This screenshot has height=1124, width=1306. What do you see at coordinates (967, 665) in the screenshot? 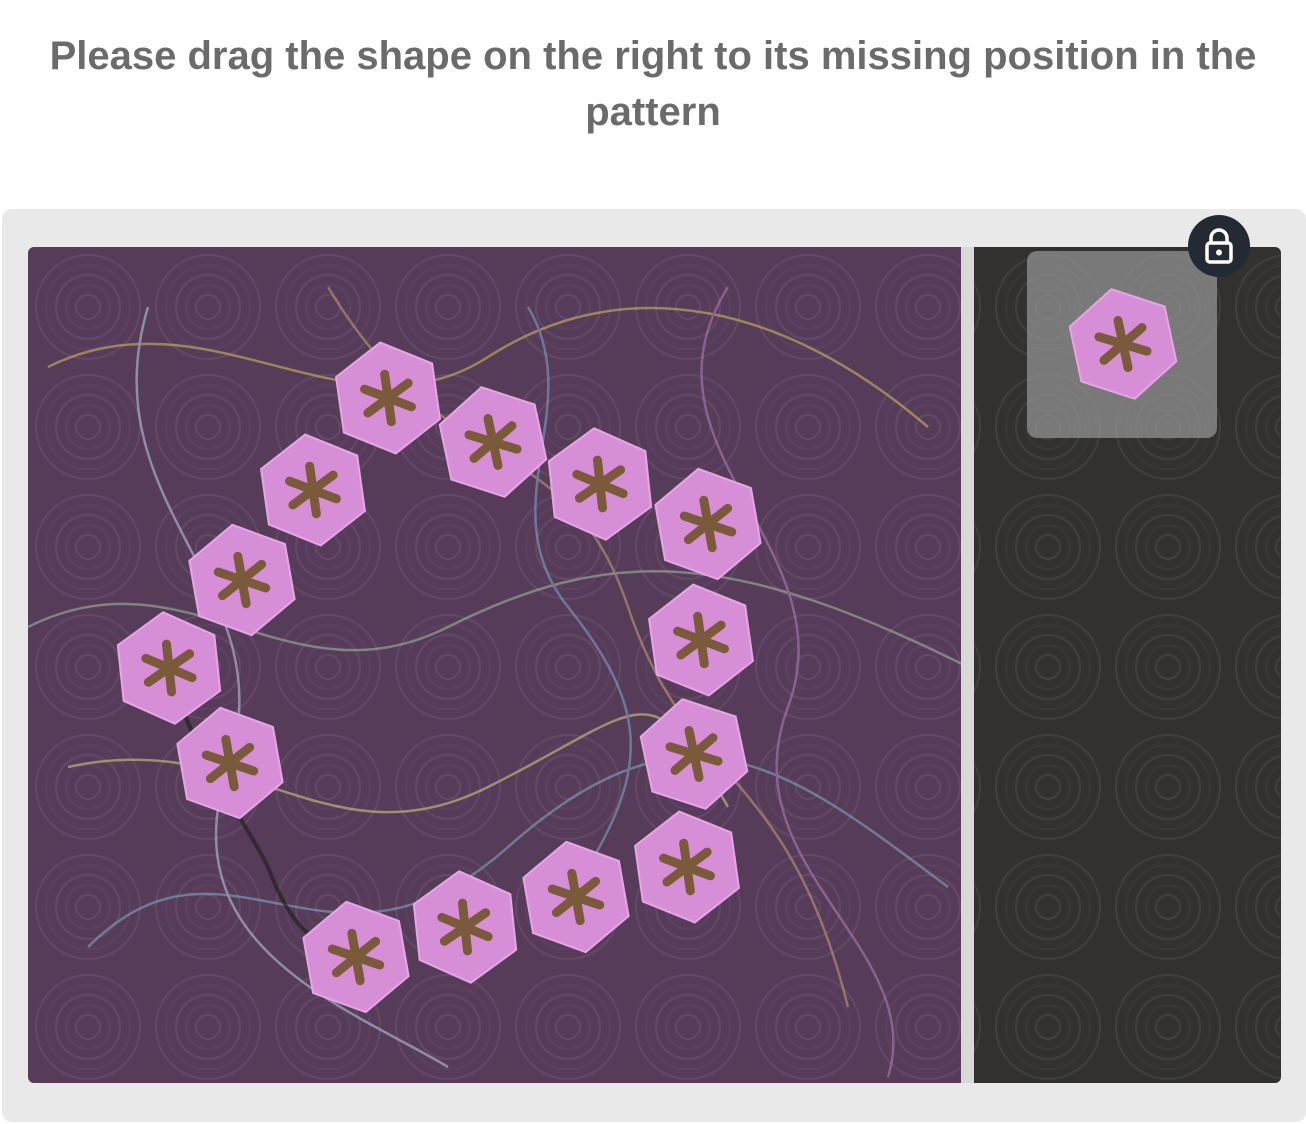
I see `divider` at bounding box center [967, 665].